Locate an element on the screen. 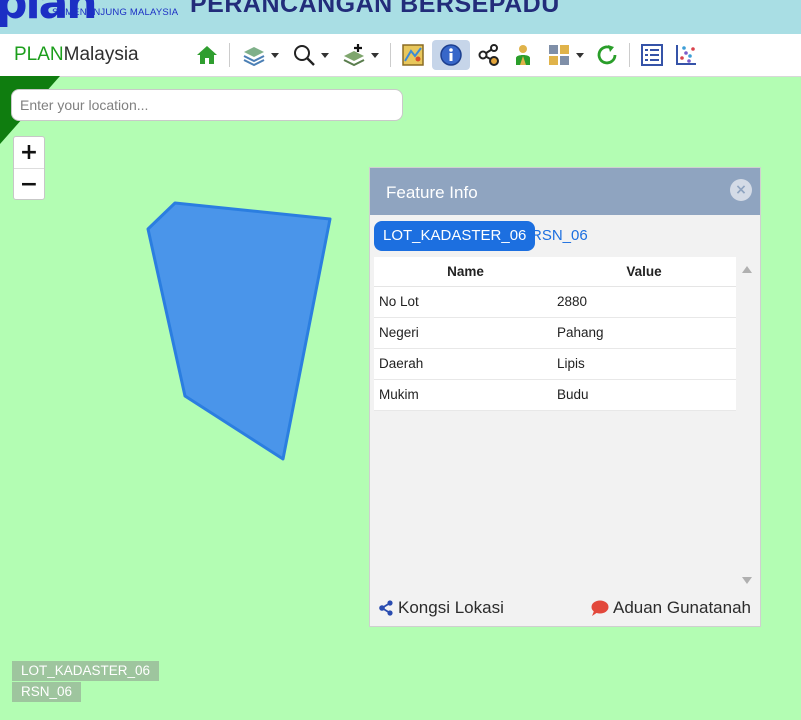  table-row: No Lot 2880 is located at coordinates (555, 302).